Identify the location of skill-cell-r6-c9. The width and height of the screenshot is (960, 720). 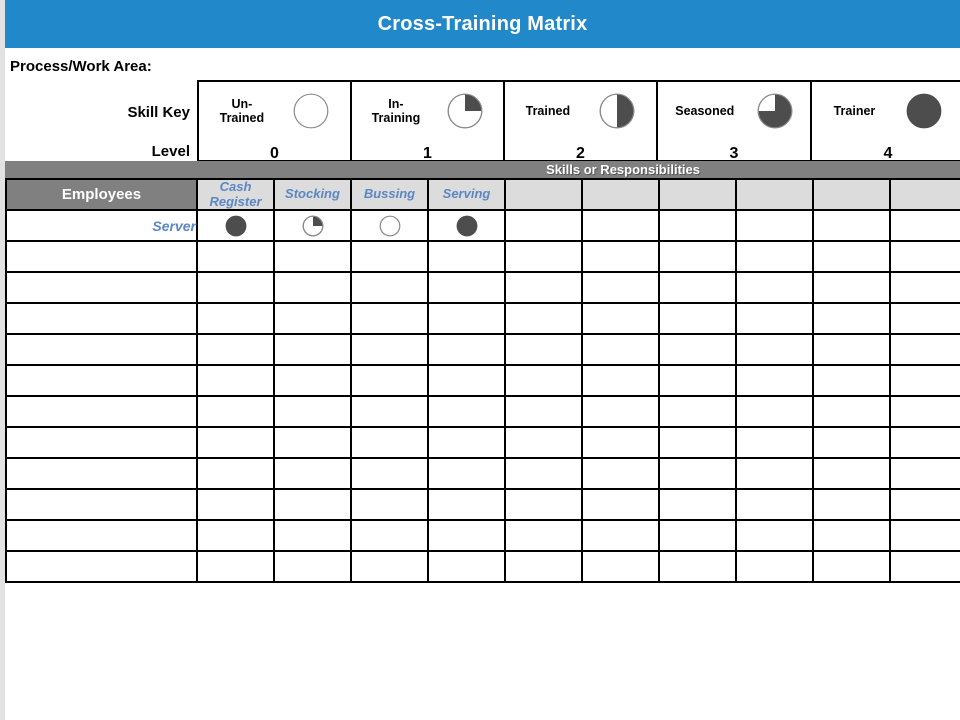
(851, 381).